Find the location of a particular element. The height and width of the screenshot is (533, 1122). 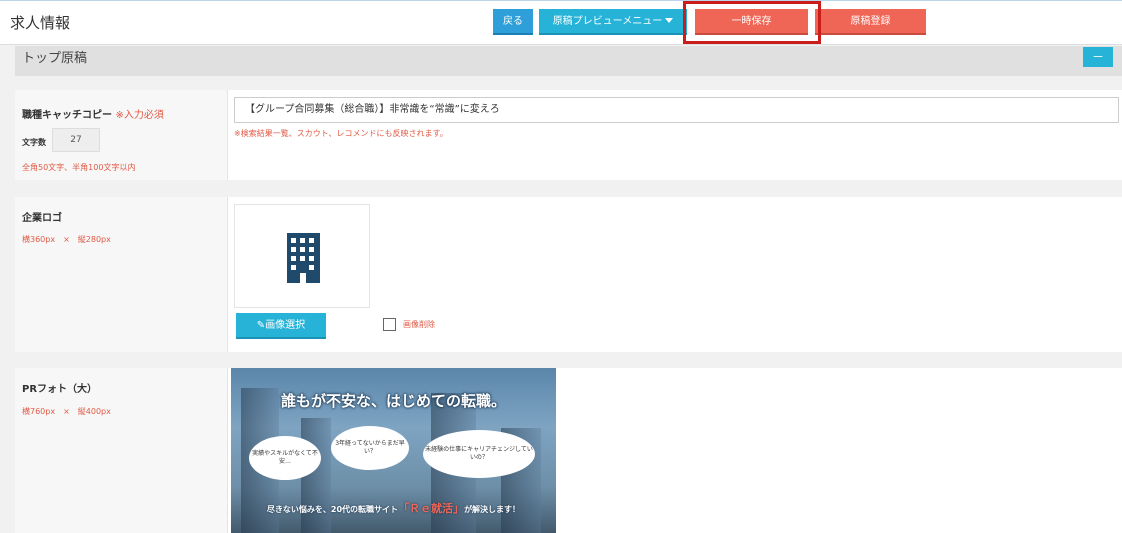

image-select-button: ✎画像選択 is located at coordinates (281, 326).